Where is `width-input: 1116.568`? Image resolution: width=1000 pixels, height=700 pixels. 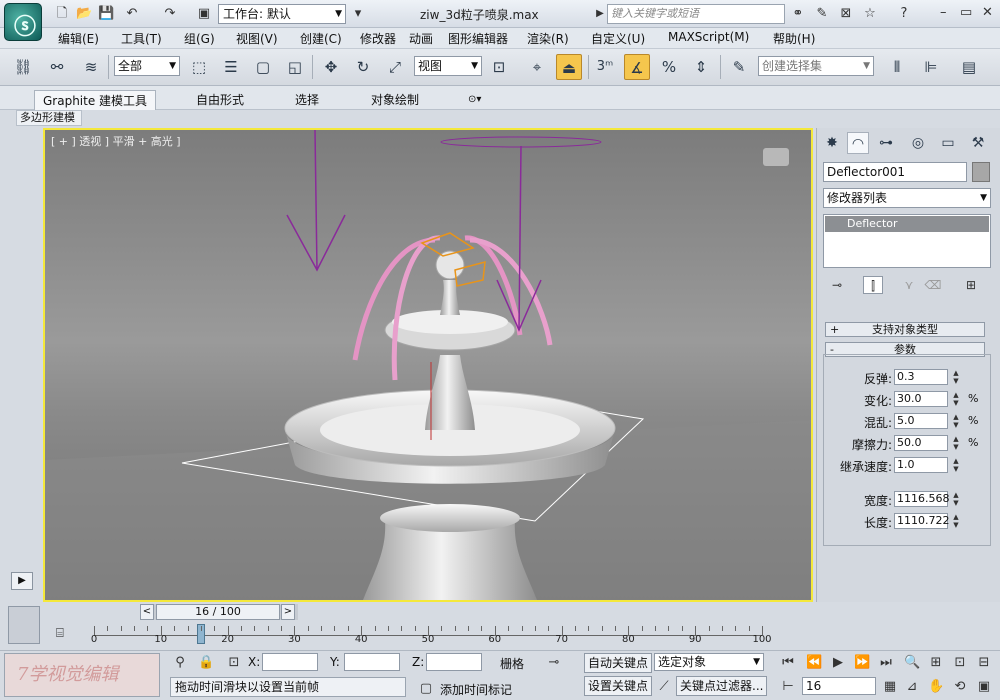
width-input: 1116.568 is located at coordinates (922, 499).